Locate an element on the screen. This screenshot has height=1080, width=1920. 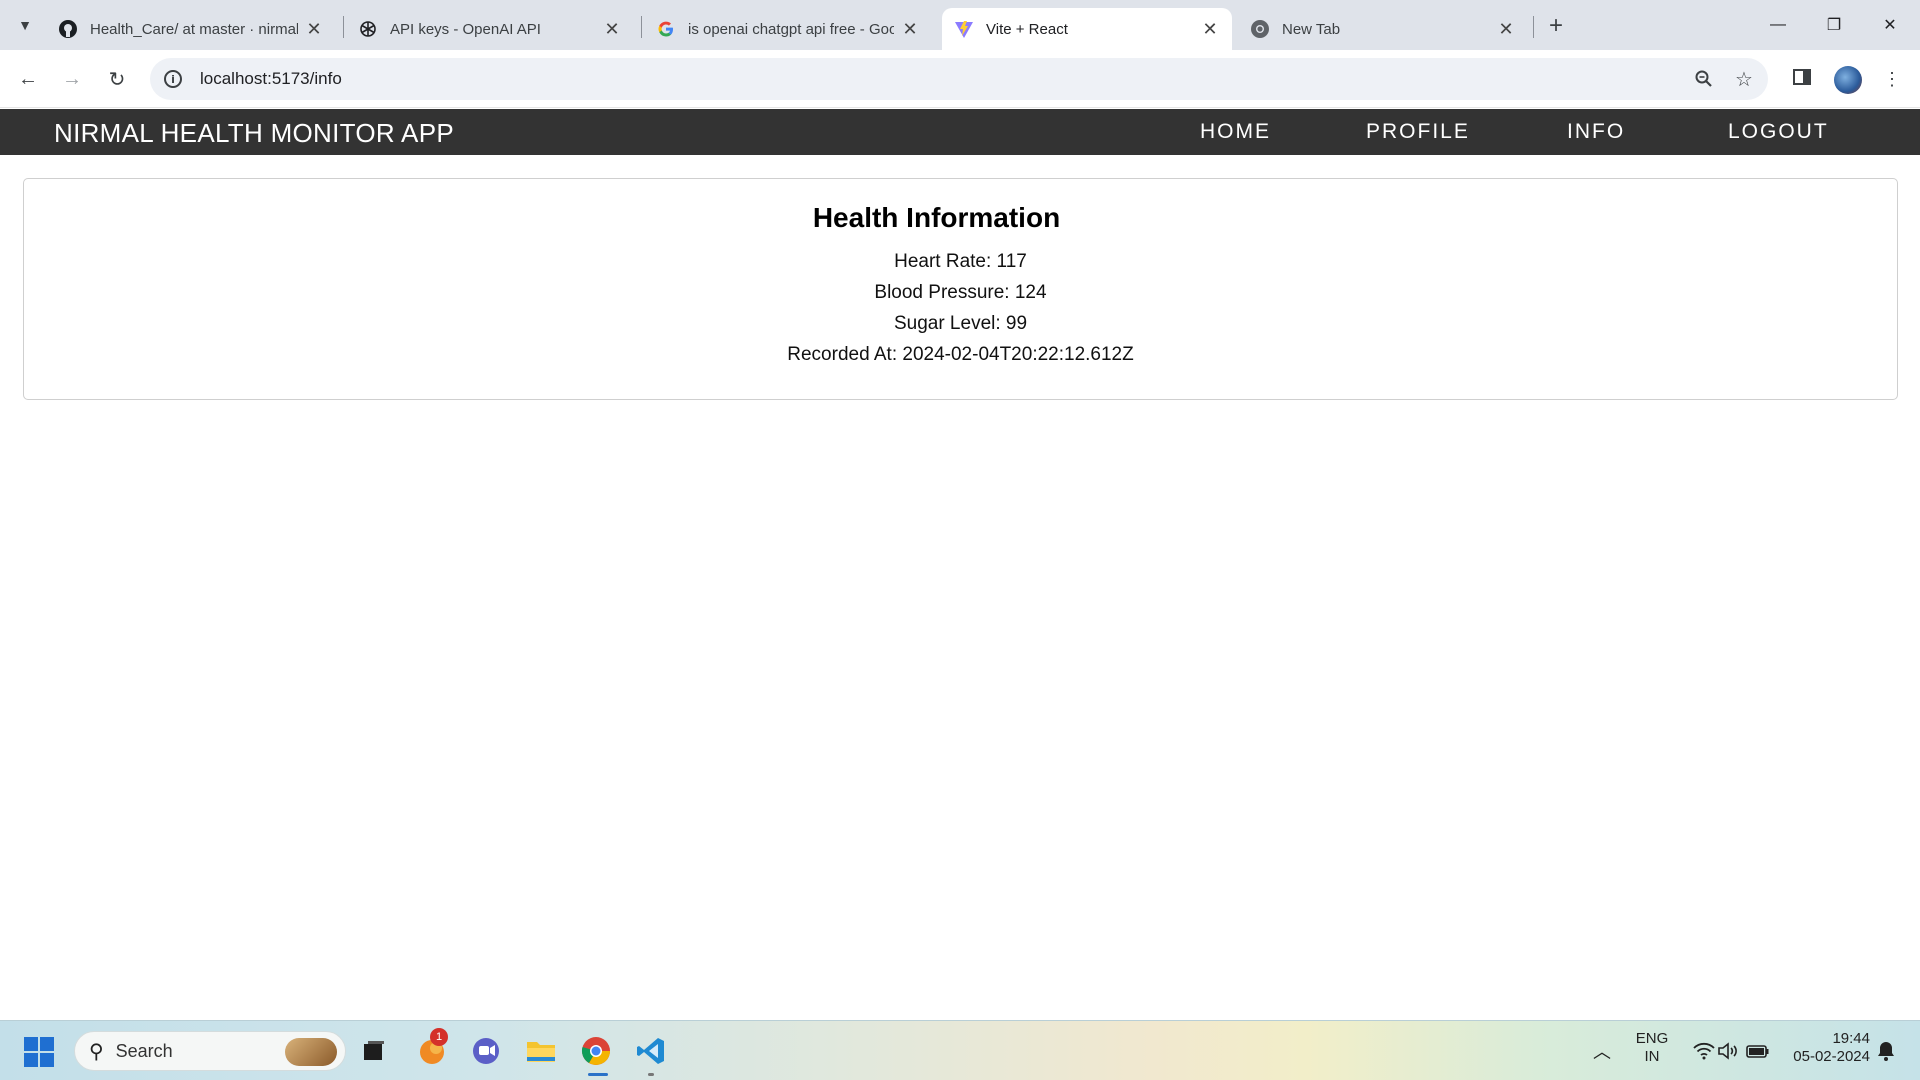
clock-time: 19:44 is located at coordinates (1851, 1038).